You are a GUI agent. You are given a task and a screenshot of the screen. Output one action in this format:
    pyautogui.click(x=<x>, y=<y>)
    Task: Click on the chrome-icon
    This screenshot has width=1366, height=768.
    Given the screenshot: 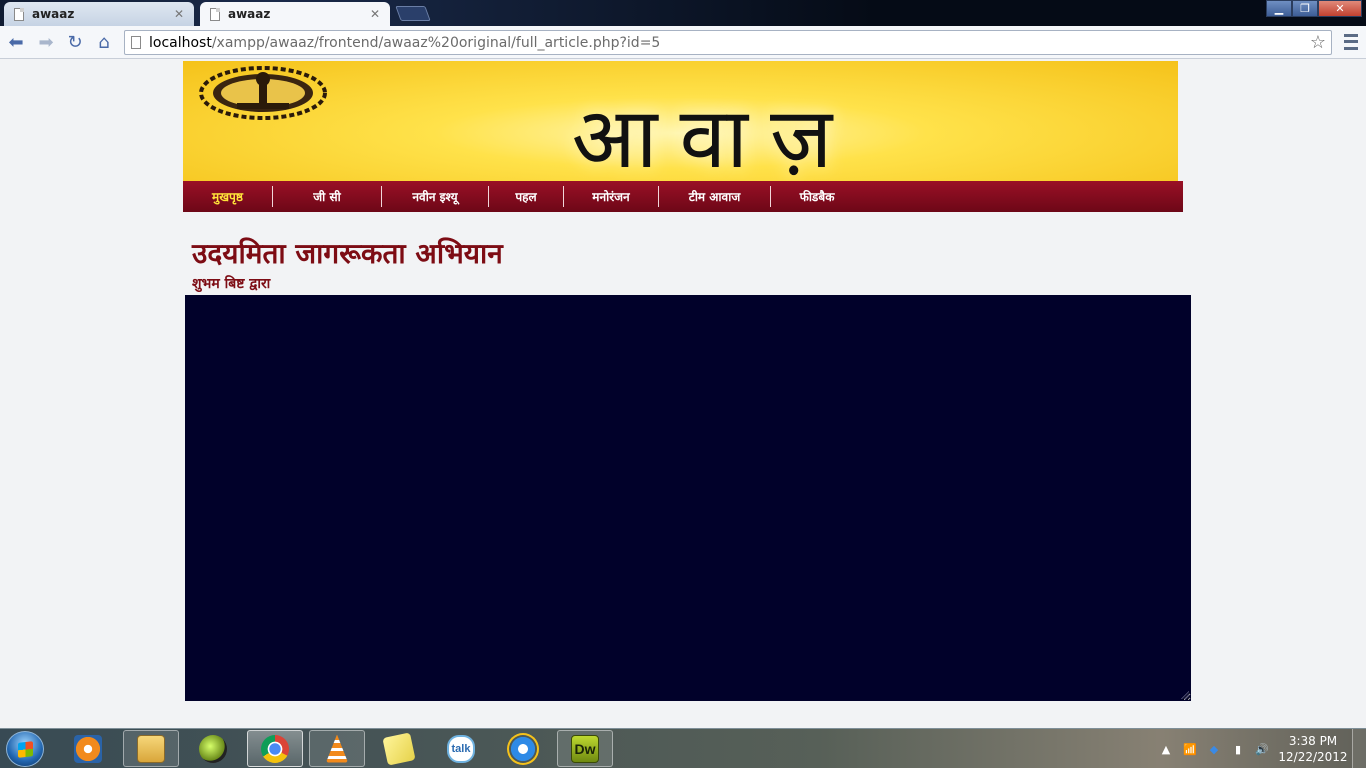 What is the action you would take?
    pyautogui.click(x=275, y=748)
    